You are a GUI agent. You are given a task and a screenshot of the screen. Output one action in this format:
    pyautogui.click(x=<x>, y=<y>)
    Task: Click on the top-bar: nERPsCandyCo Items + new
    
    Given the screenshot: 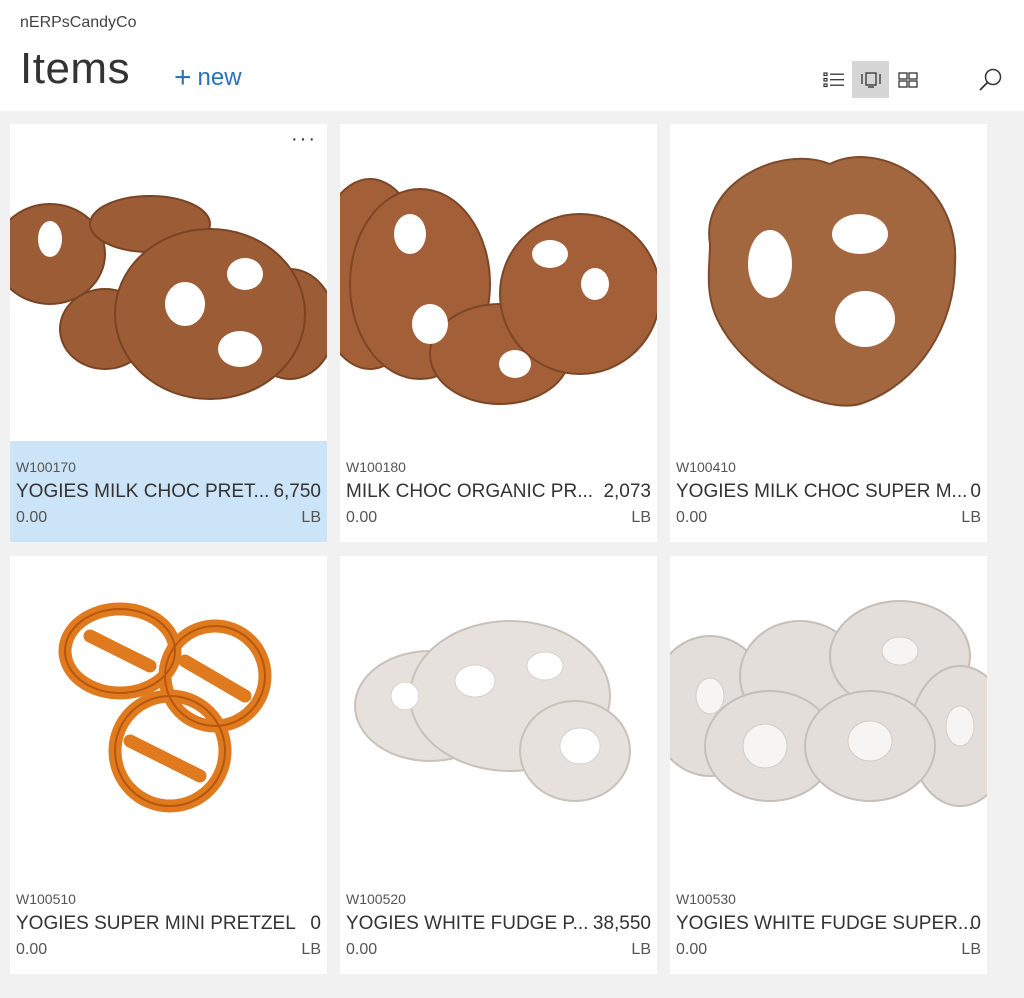 What is the action you would take?
    pyautogui.click(x=512, y=55)
    